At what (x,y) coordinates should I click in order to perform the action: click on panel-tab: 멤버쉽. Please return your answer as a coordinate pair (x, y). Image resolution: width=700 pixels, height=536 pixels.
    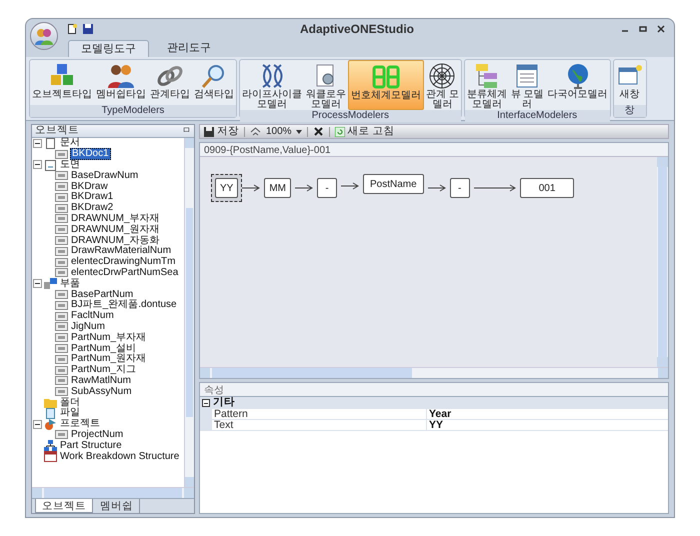
    Looking at the image, I should click on (117, 506).